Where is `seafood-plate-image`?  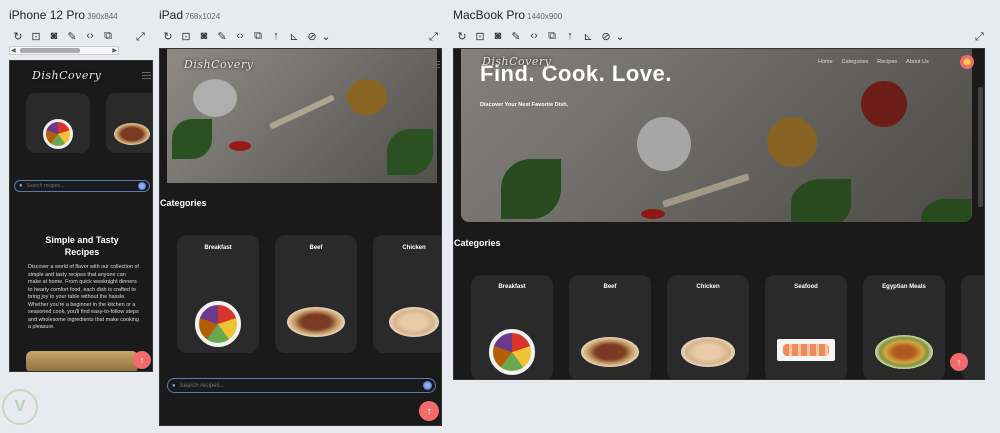 seafood-plate-image is located at coordinates (806, 350).